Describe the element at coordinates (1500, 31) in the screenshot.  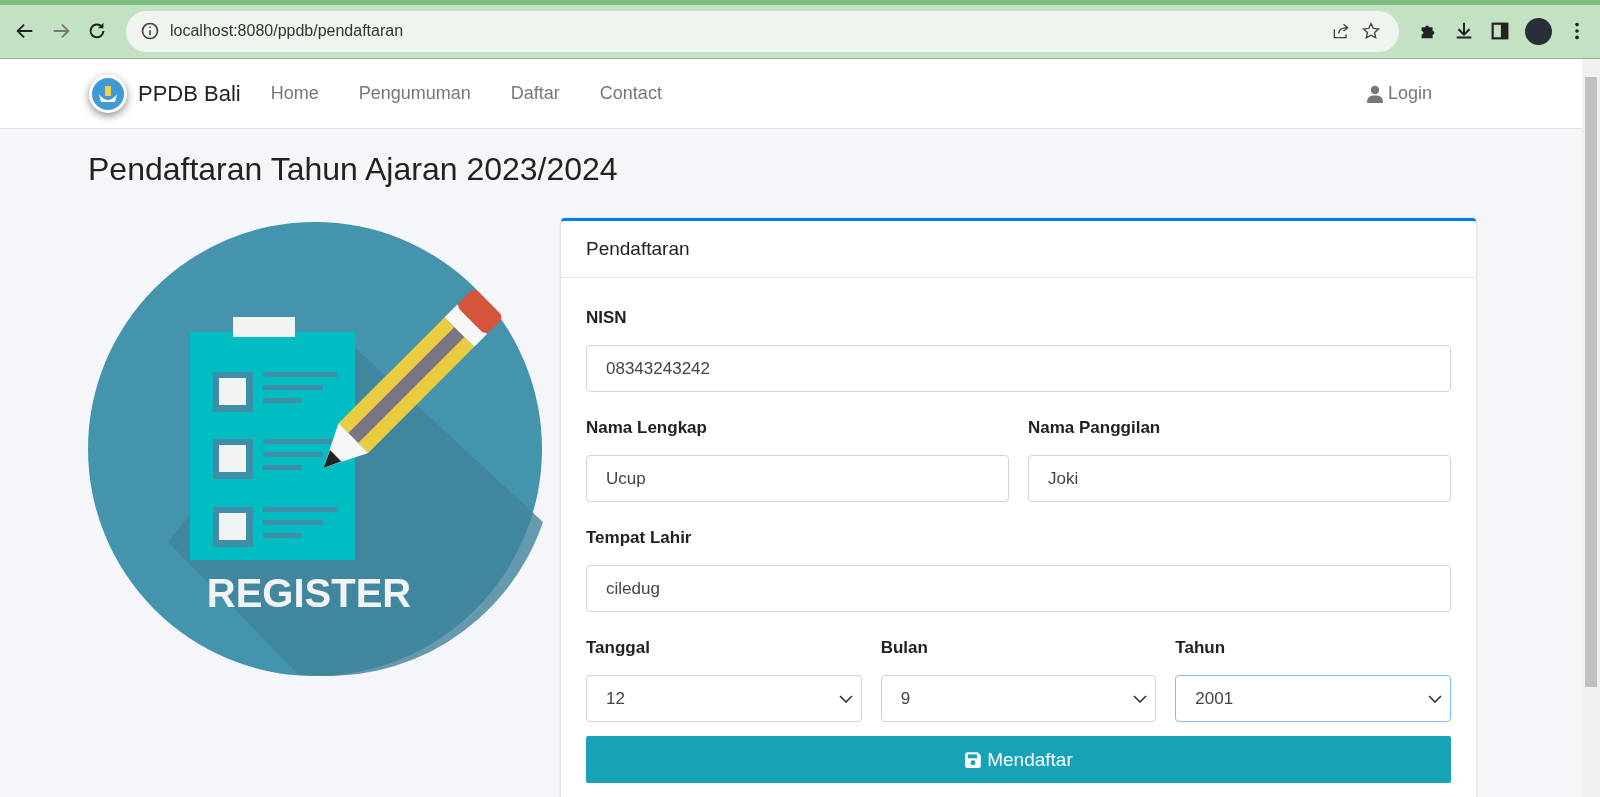
I see `sidebar-icon` at that location.